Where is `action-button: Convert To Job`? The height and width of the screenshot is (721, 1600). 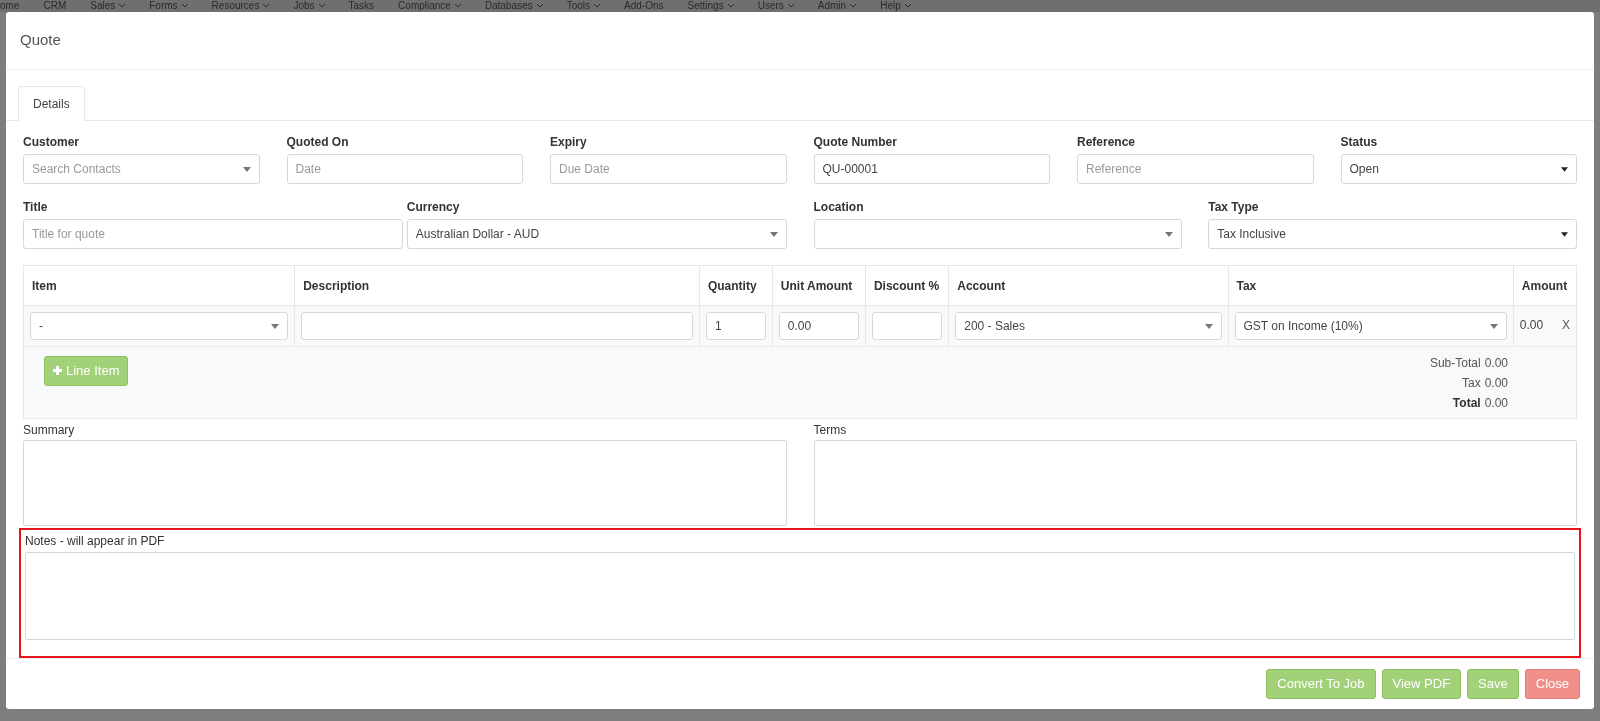 action-button: Convert To Job is located at coordinates (1321, 684).